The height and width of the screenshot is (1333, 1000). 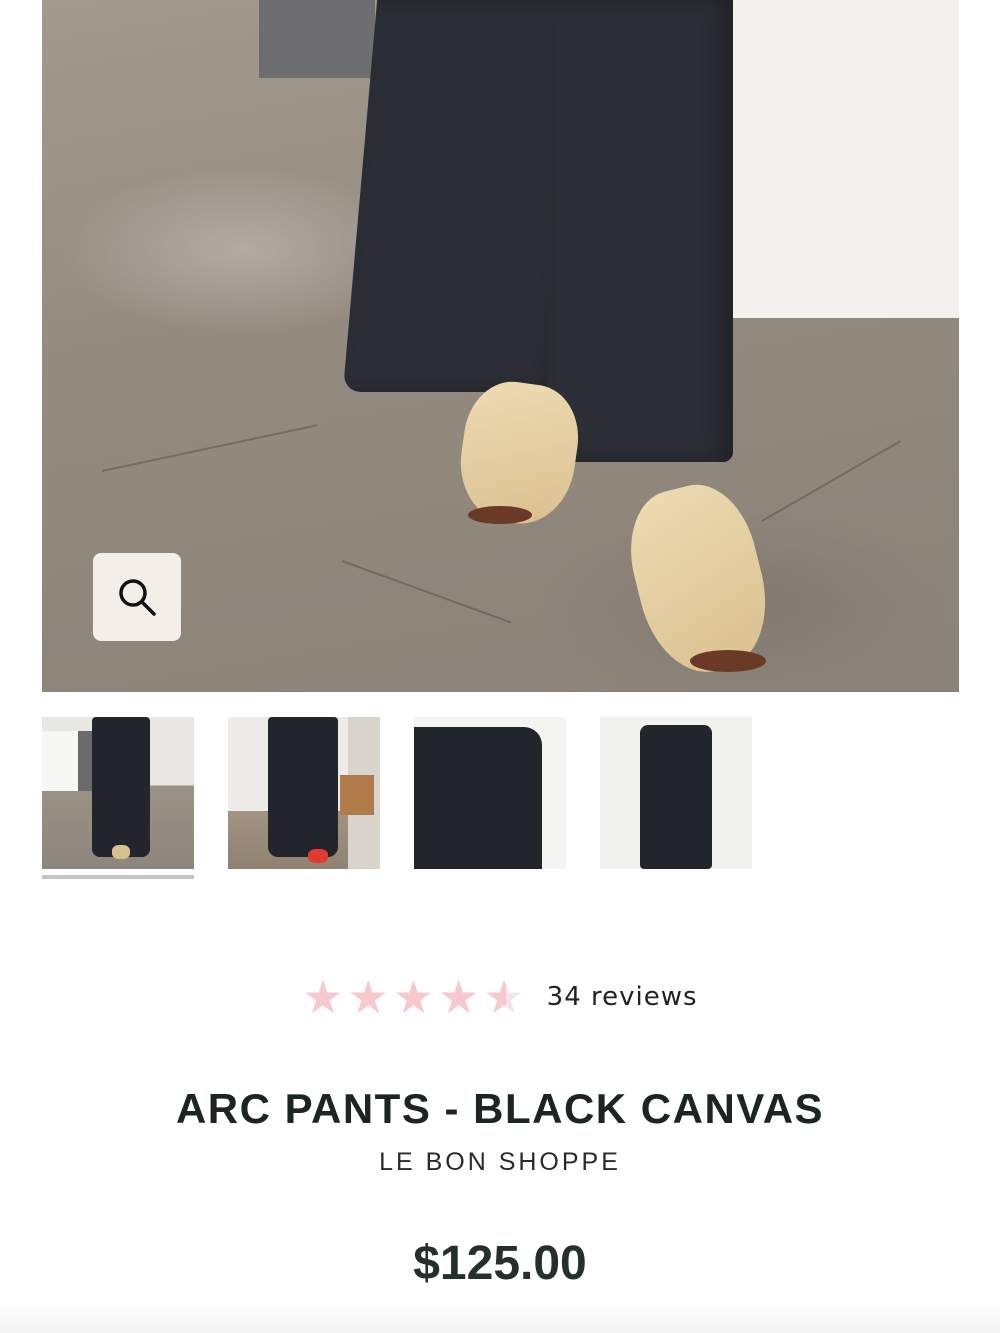 I want to click on thumbnail-model-front-beige-shoes, so click(x=118, y=793).